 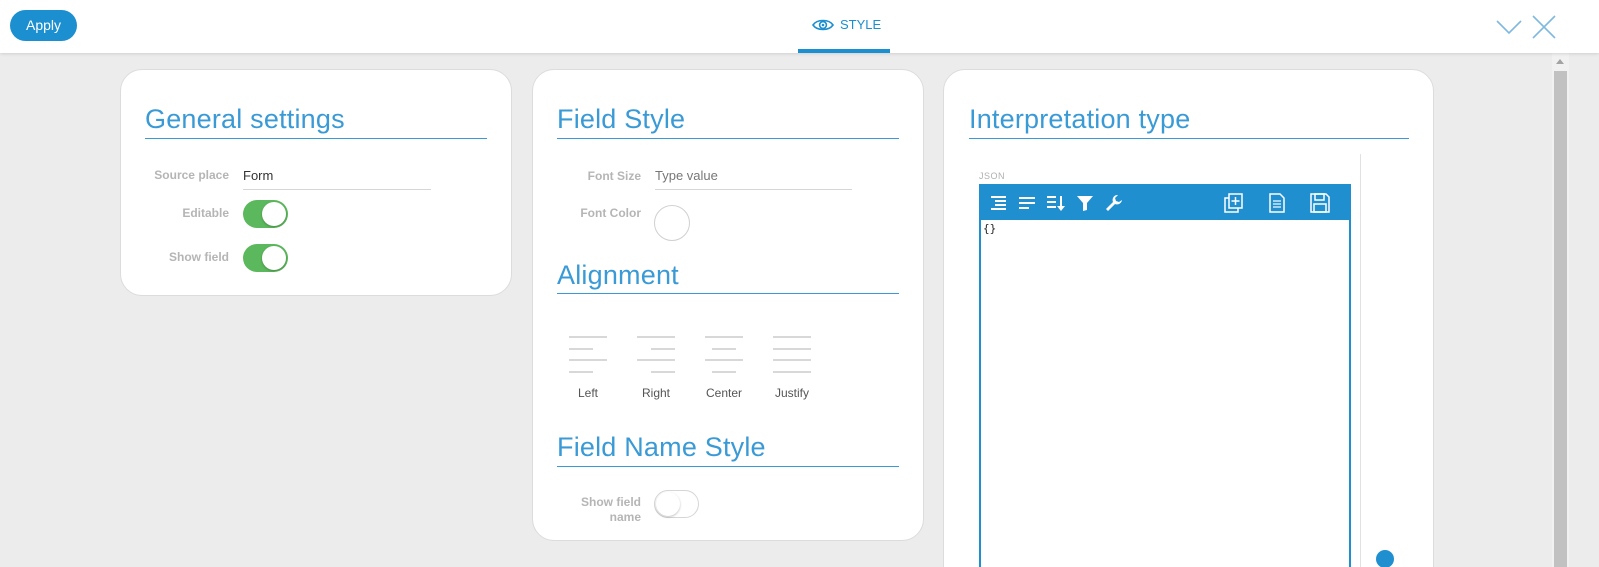 I want to click on show-field-toggle, so click(x=265, y=258).